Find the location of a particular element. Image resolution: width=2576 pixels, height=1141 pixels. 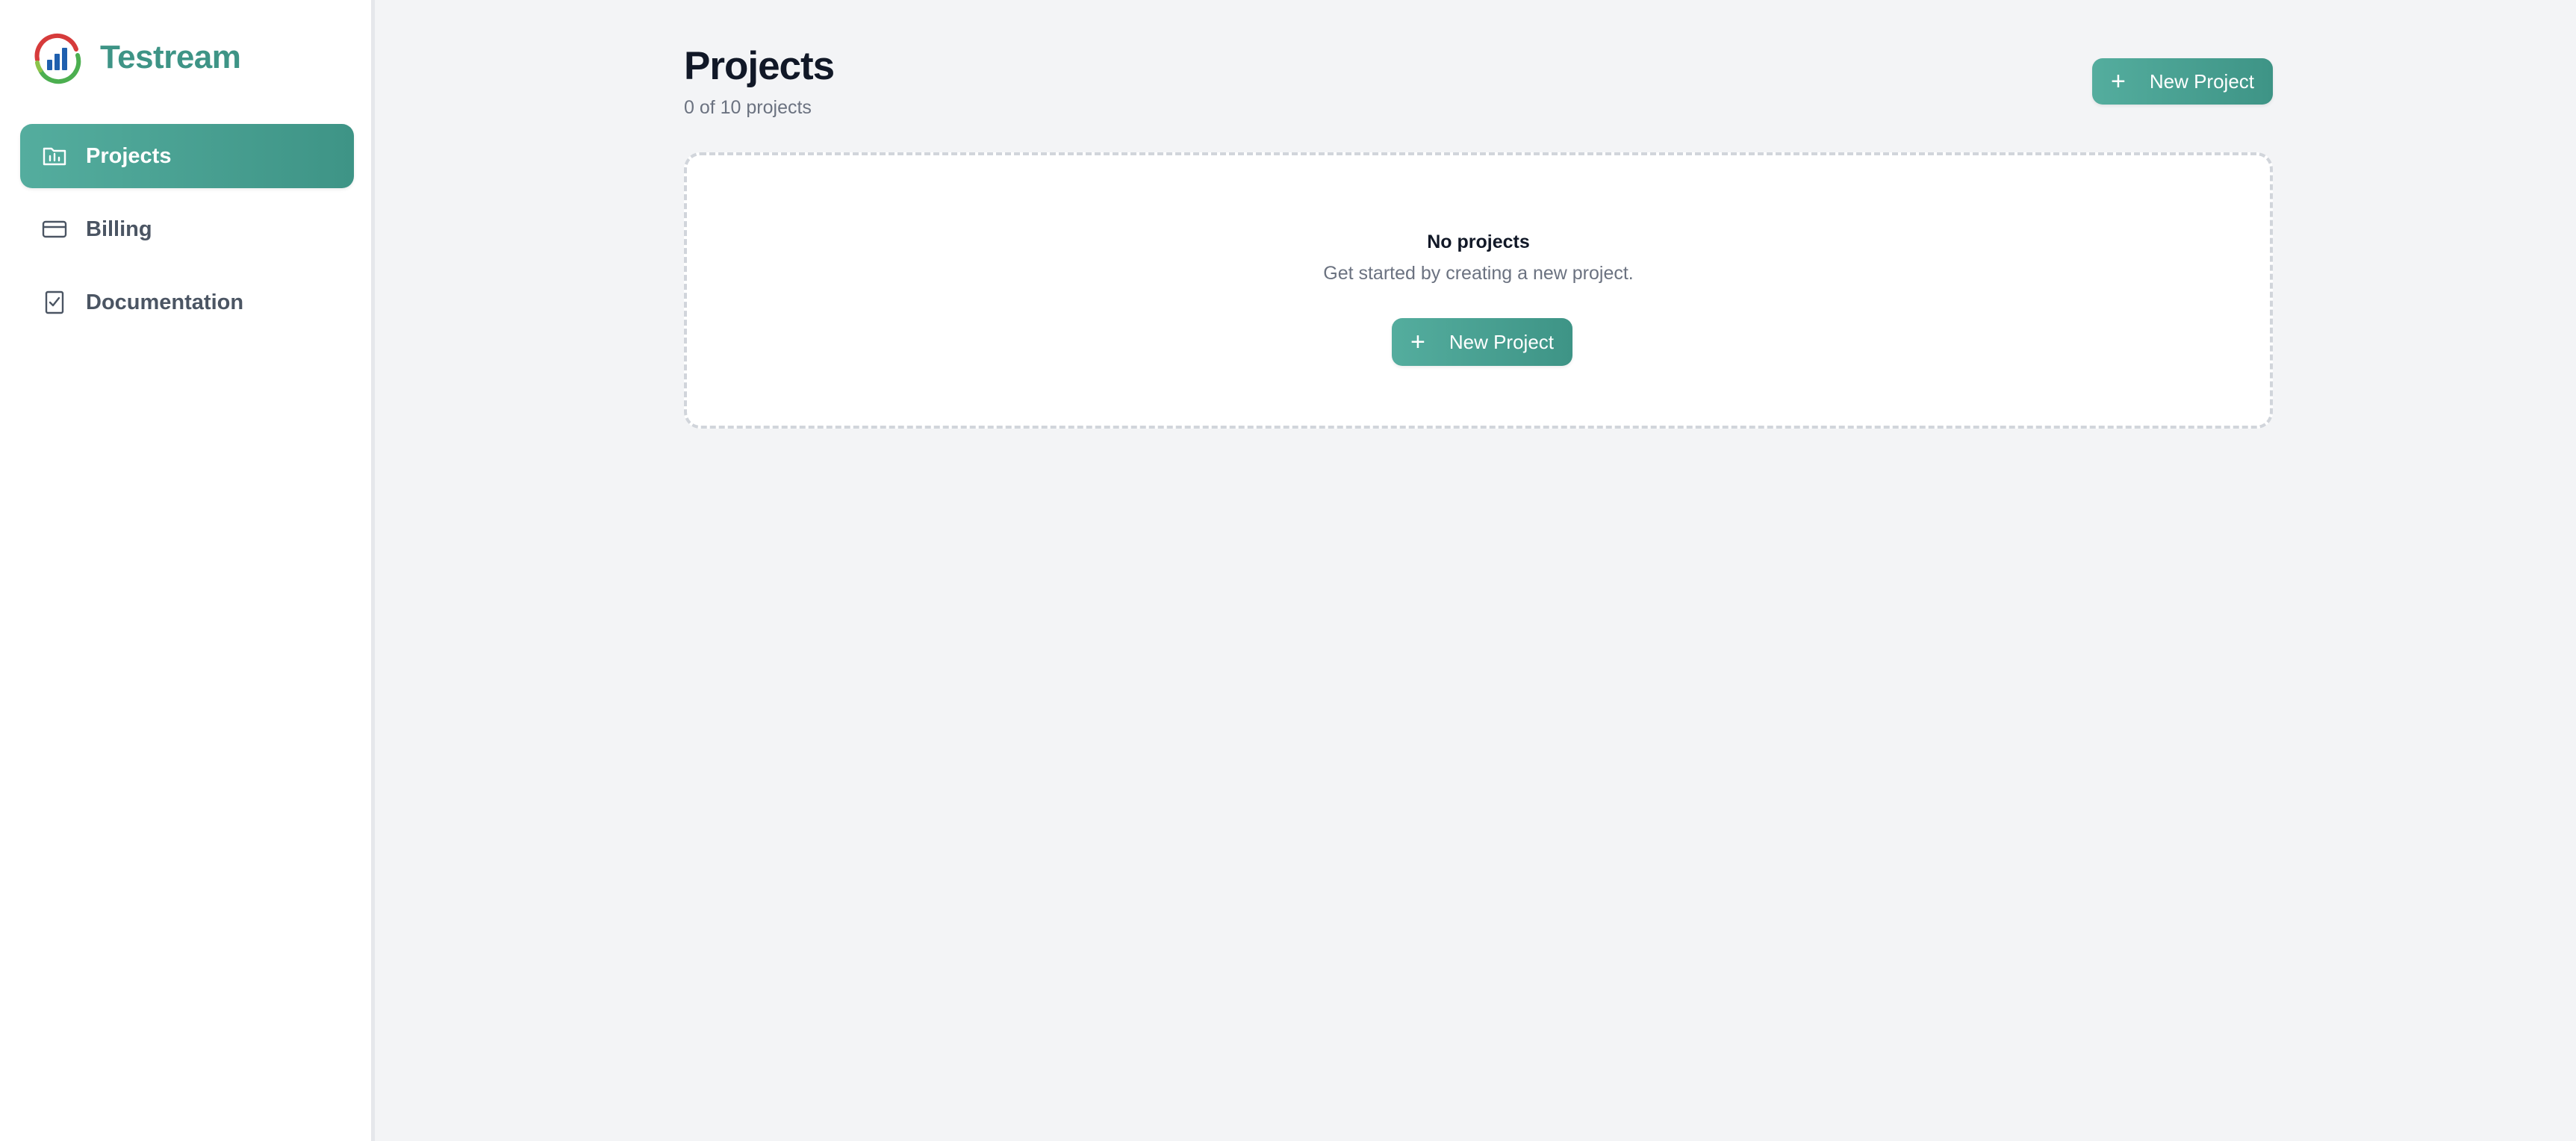

brand: Testream is located at coordinates (135, 57).